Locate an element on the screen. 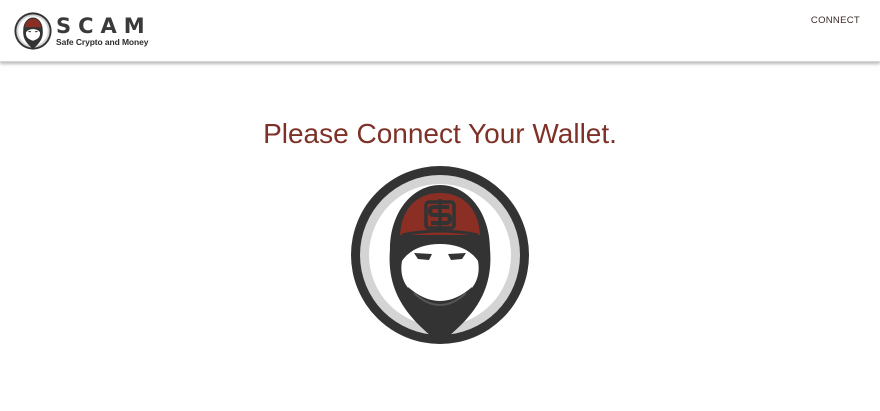  brand-link: SCAM Safe Crypto and Money is located at coordinates (83, 31).